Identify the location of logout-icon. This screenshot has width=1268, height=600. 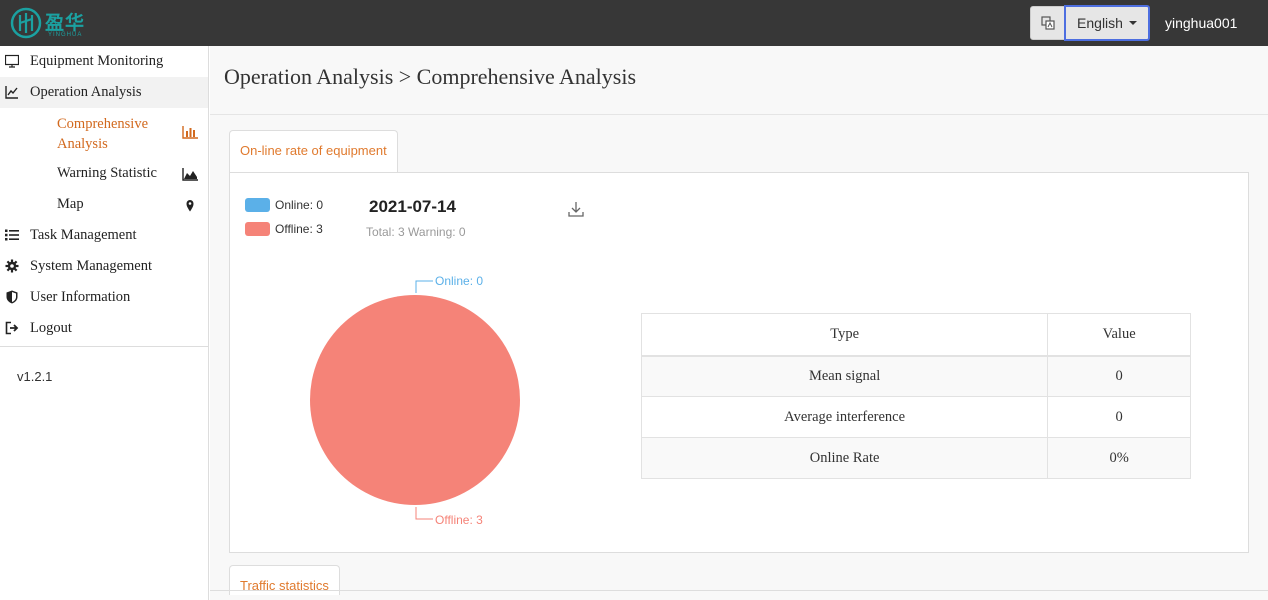
(12, 328).